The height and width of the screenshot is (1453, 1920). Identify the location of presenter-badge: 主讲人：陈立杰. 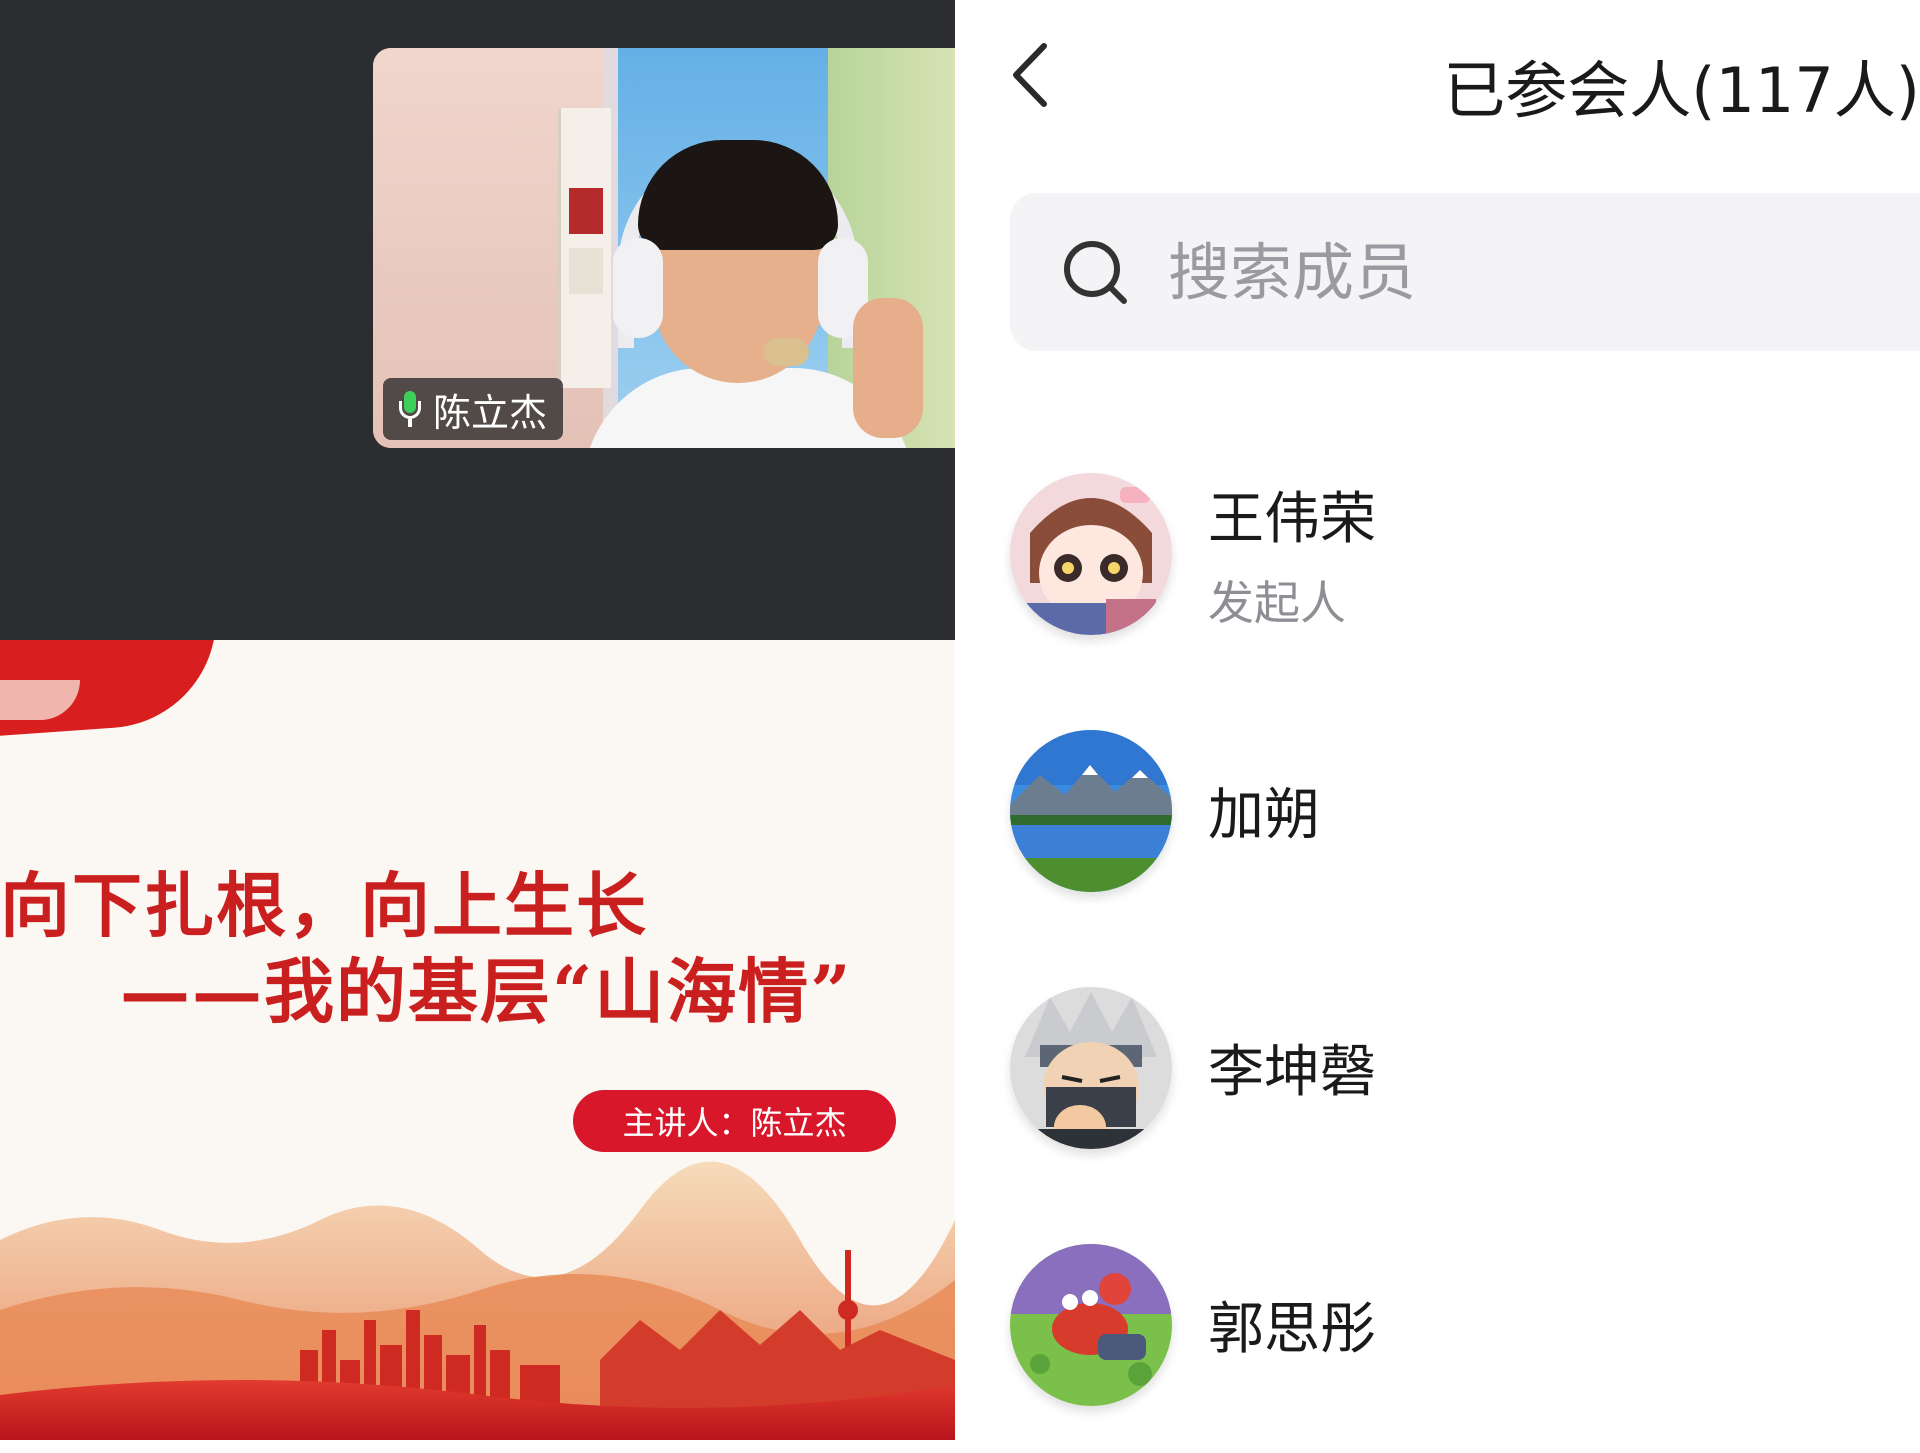
(734, 1121).